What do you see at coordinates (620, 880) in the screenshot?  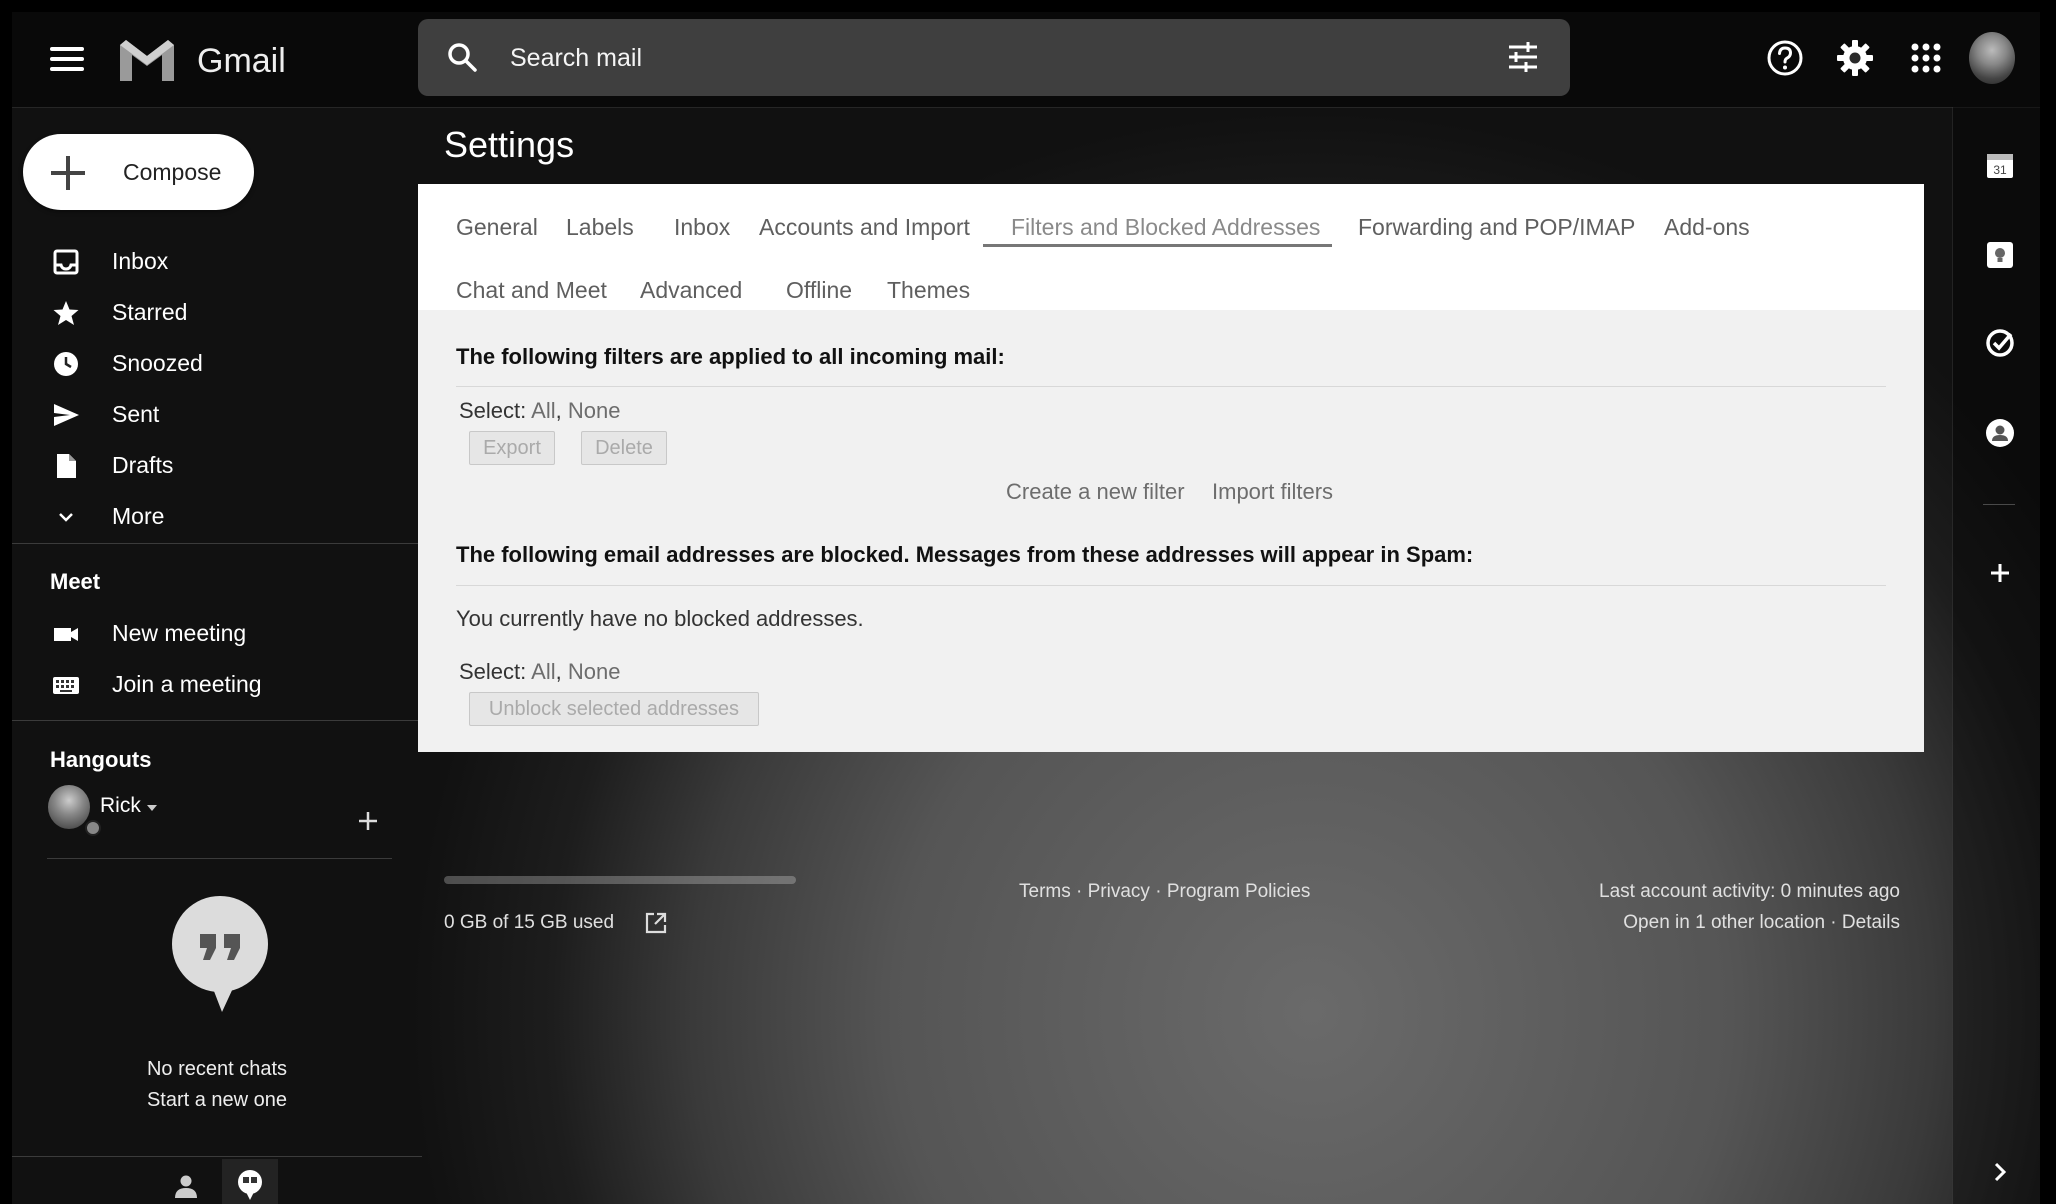 I see `storage-usage-bar` at bounding box center [620, 880].